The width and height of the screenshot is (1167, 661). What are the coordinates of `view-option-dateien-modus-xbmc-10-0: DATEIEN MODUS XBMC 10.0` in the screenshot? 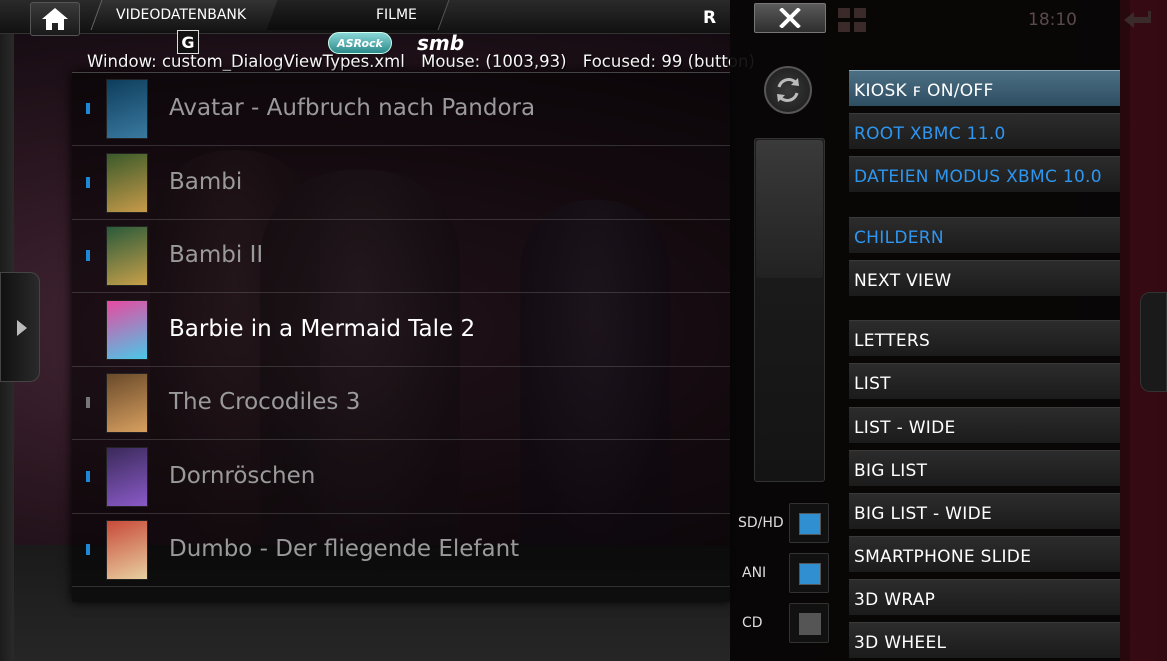 It's located at (984, 174).